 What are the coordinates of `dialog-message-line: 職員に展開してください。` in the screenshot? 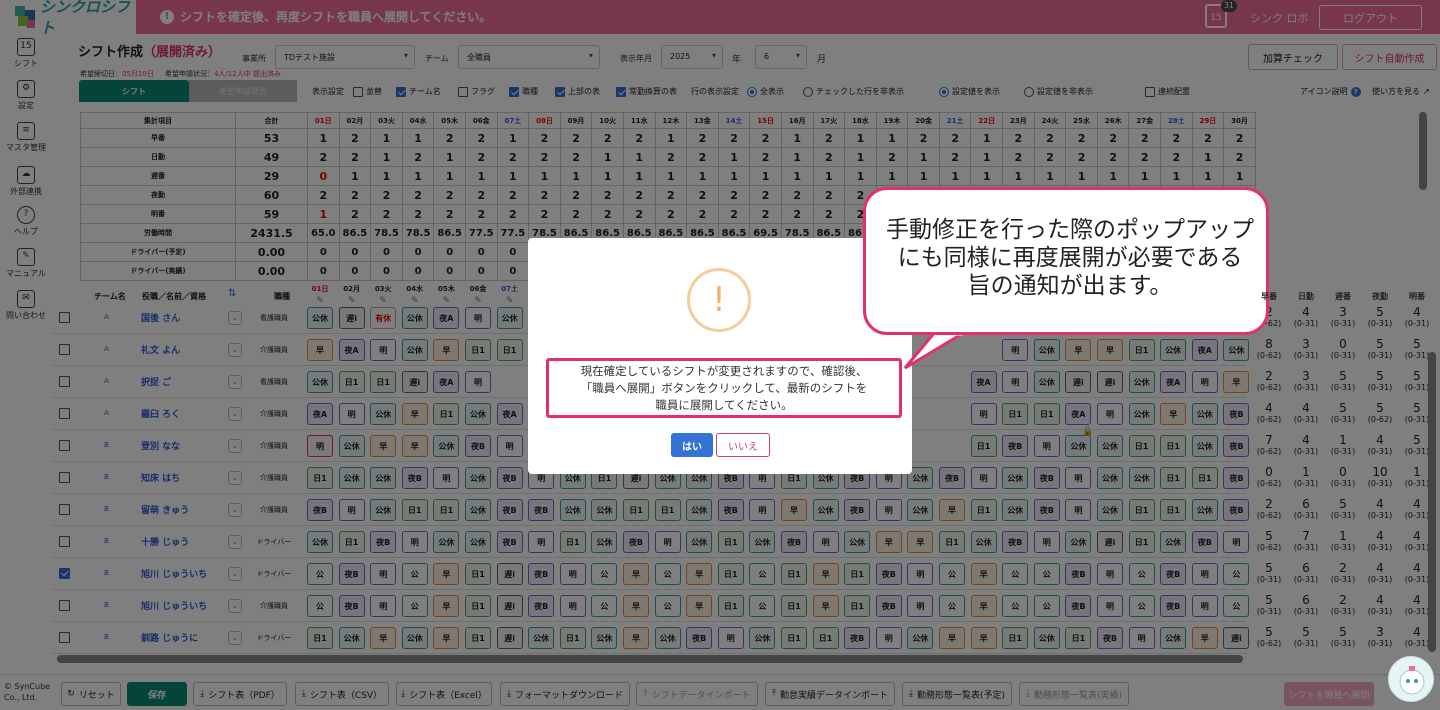 It's located at (724, 405).